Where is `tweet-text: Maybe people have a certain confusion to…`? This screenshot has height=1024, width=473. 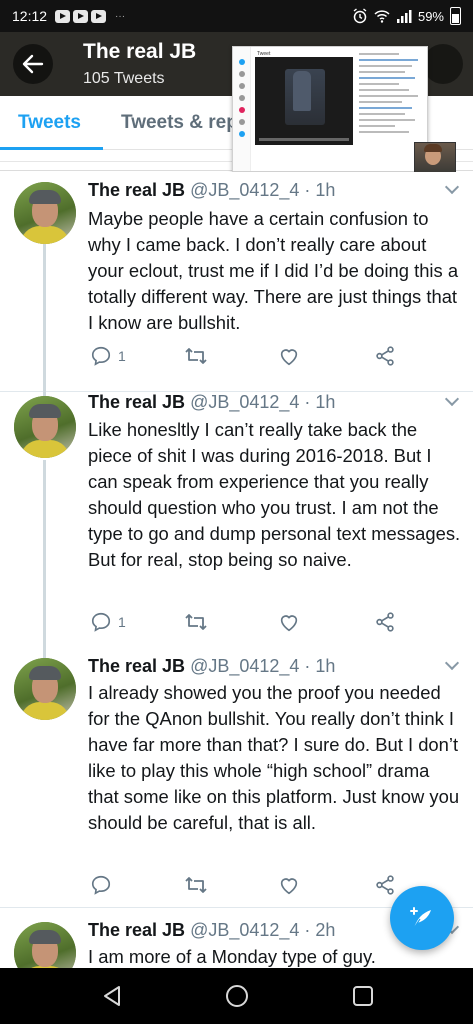 tweet-text: Maybe people have a certain confusion to… is located at coordinates (273, 270).